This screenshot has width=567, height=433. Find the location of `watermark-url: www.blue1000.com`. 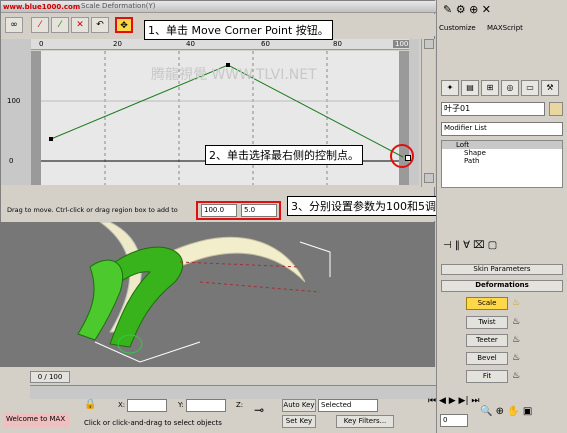

watermark-url: www.blue1000.com is located at coordinates (42, 7).